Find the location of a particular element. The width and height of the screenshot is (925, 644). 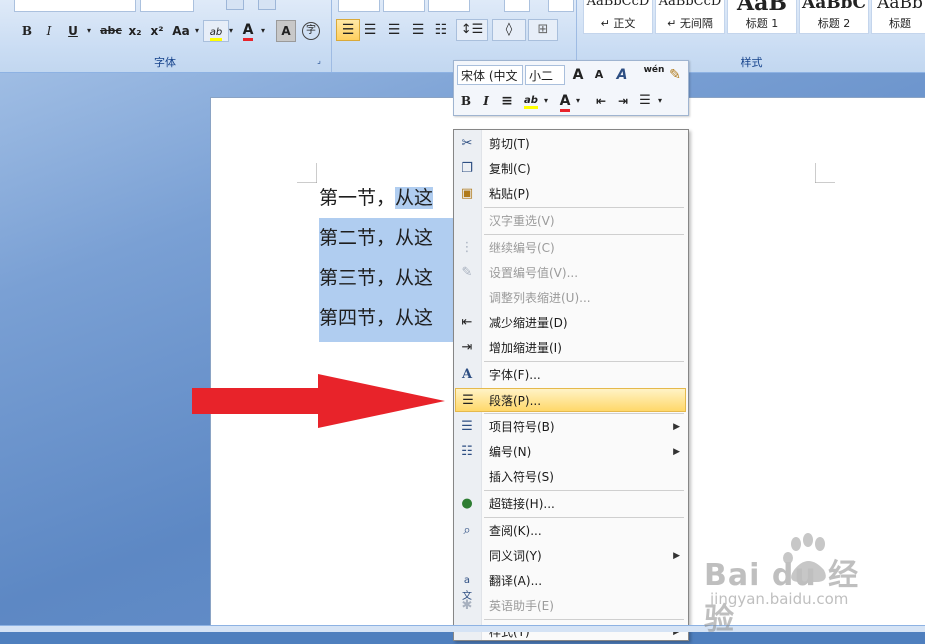

menu-item-copy: ❐ 复制(C) is located at coordinates (570, 169).